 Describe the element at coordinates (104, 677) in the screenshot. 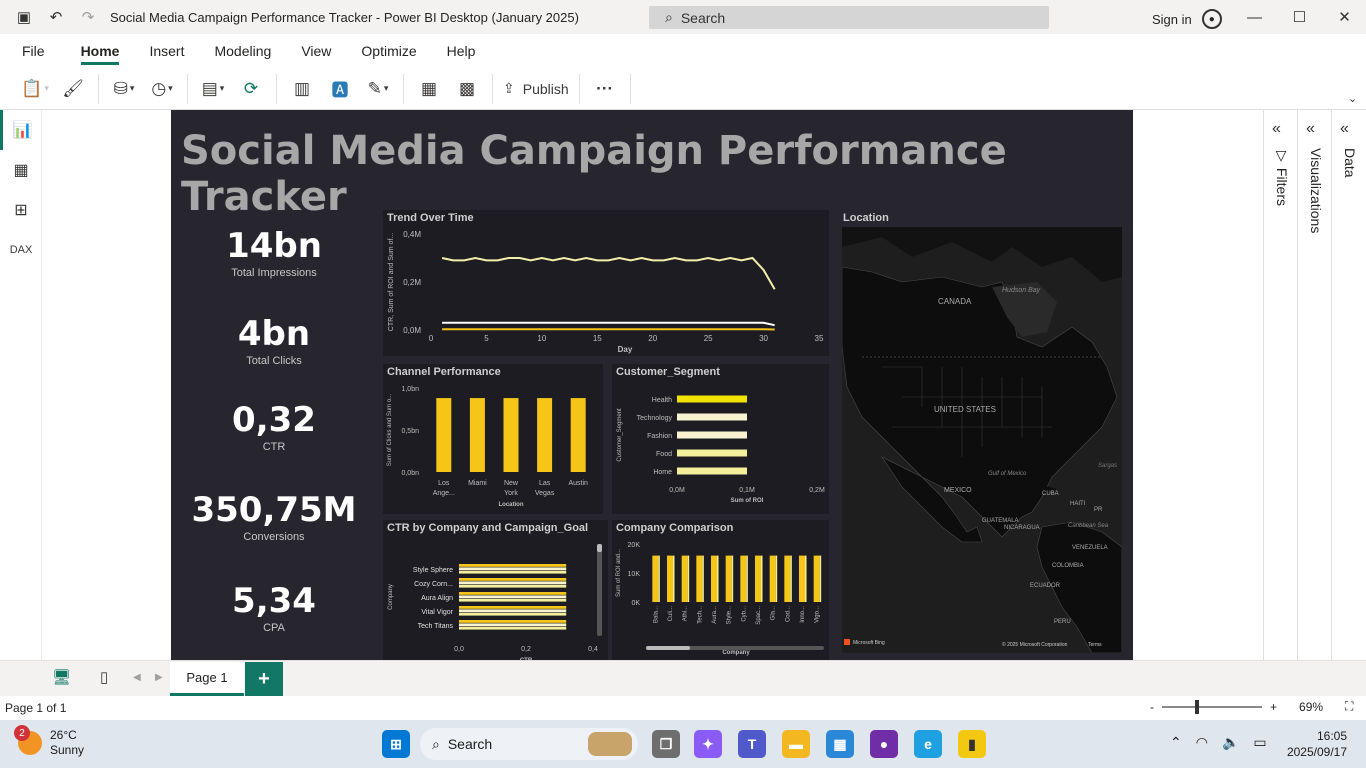

I see `mobile-layout-icon: ▯` at that location.